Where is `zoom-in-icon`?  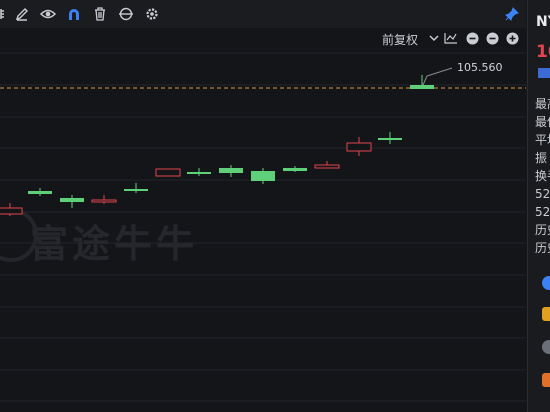 zoom-in-icon is located at coordinates (512, 38).